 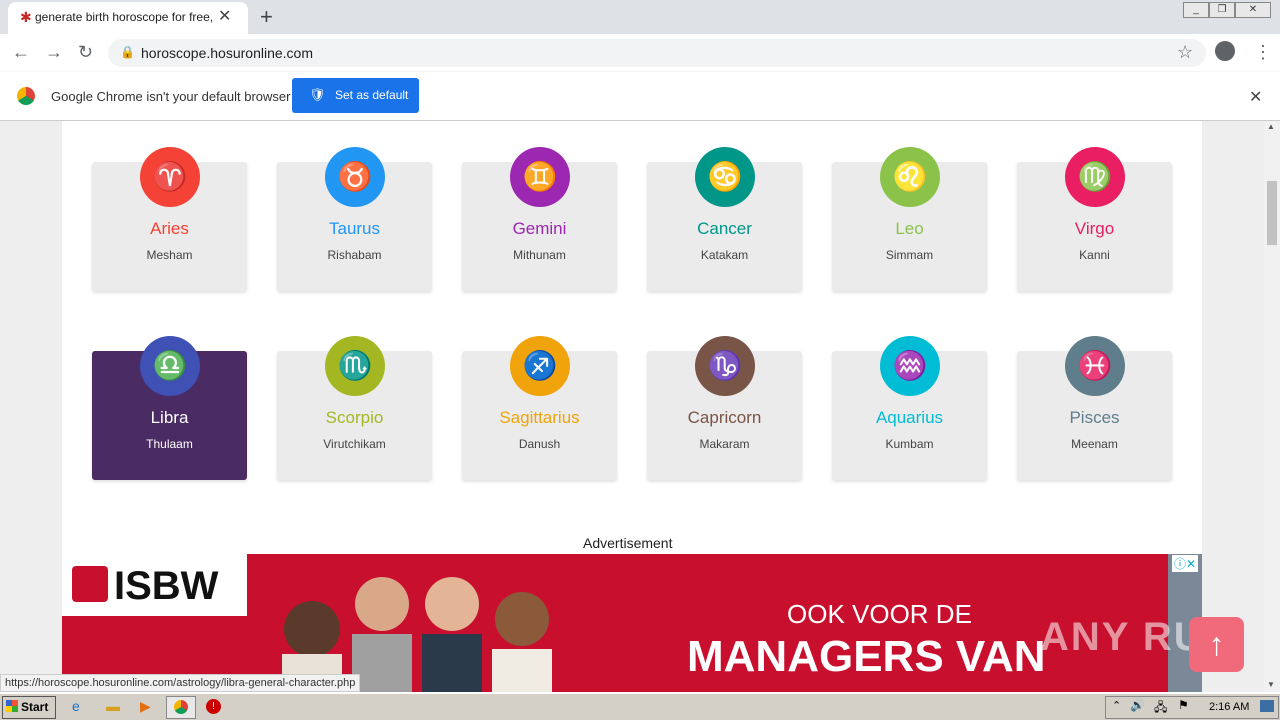 I want to click on windows-logo-icon, so click(x=12, y=706).